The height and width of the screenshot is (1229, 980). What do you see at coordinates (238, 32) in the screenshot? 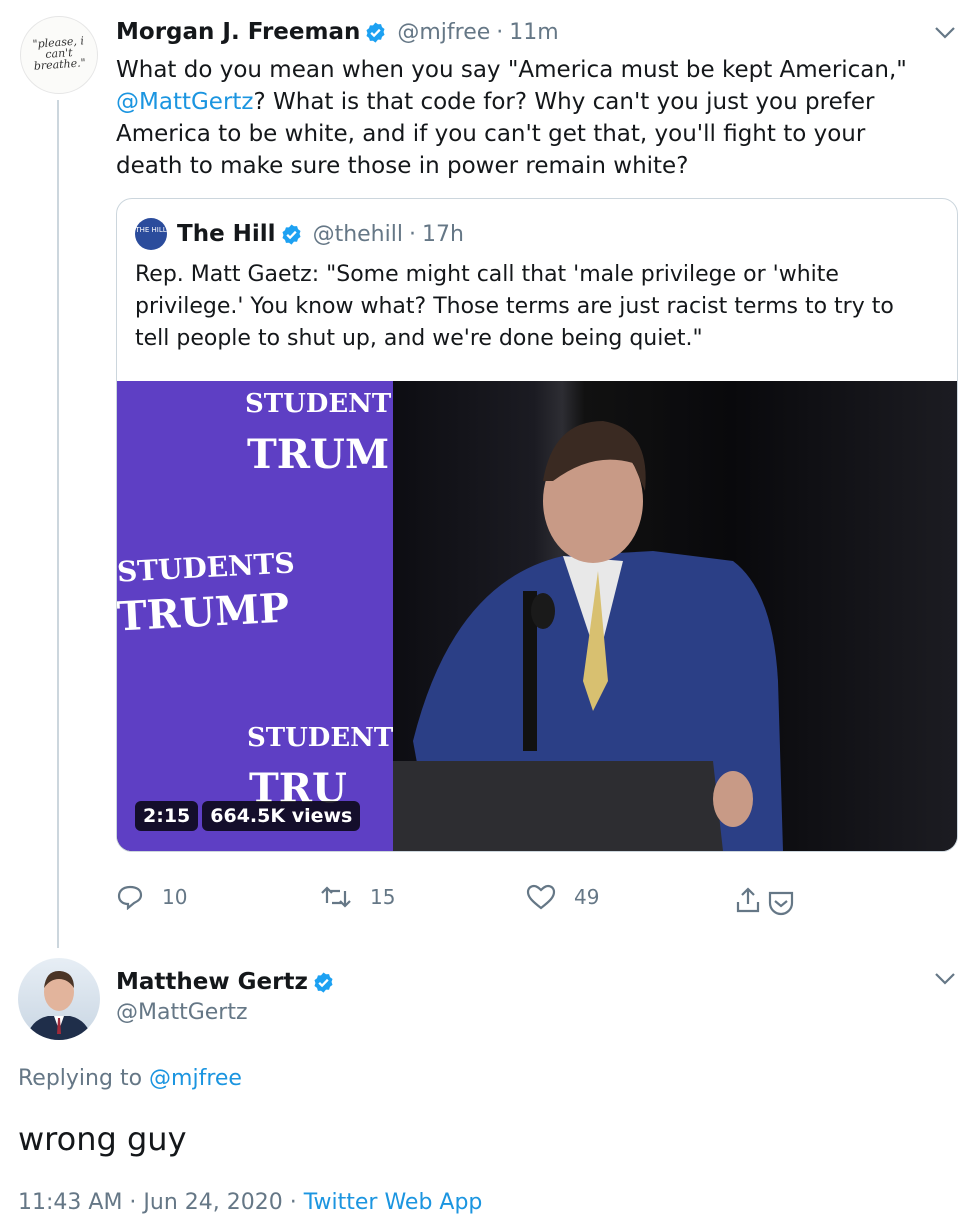
I see `display-name: Morgan J. Freeman` at bounding box center [238, 32].